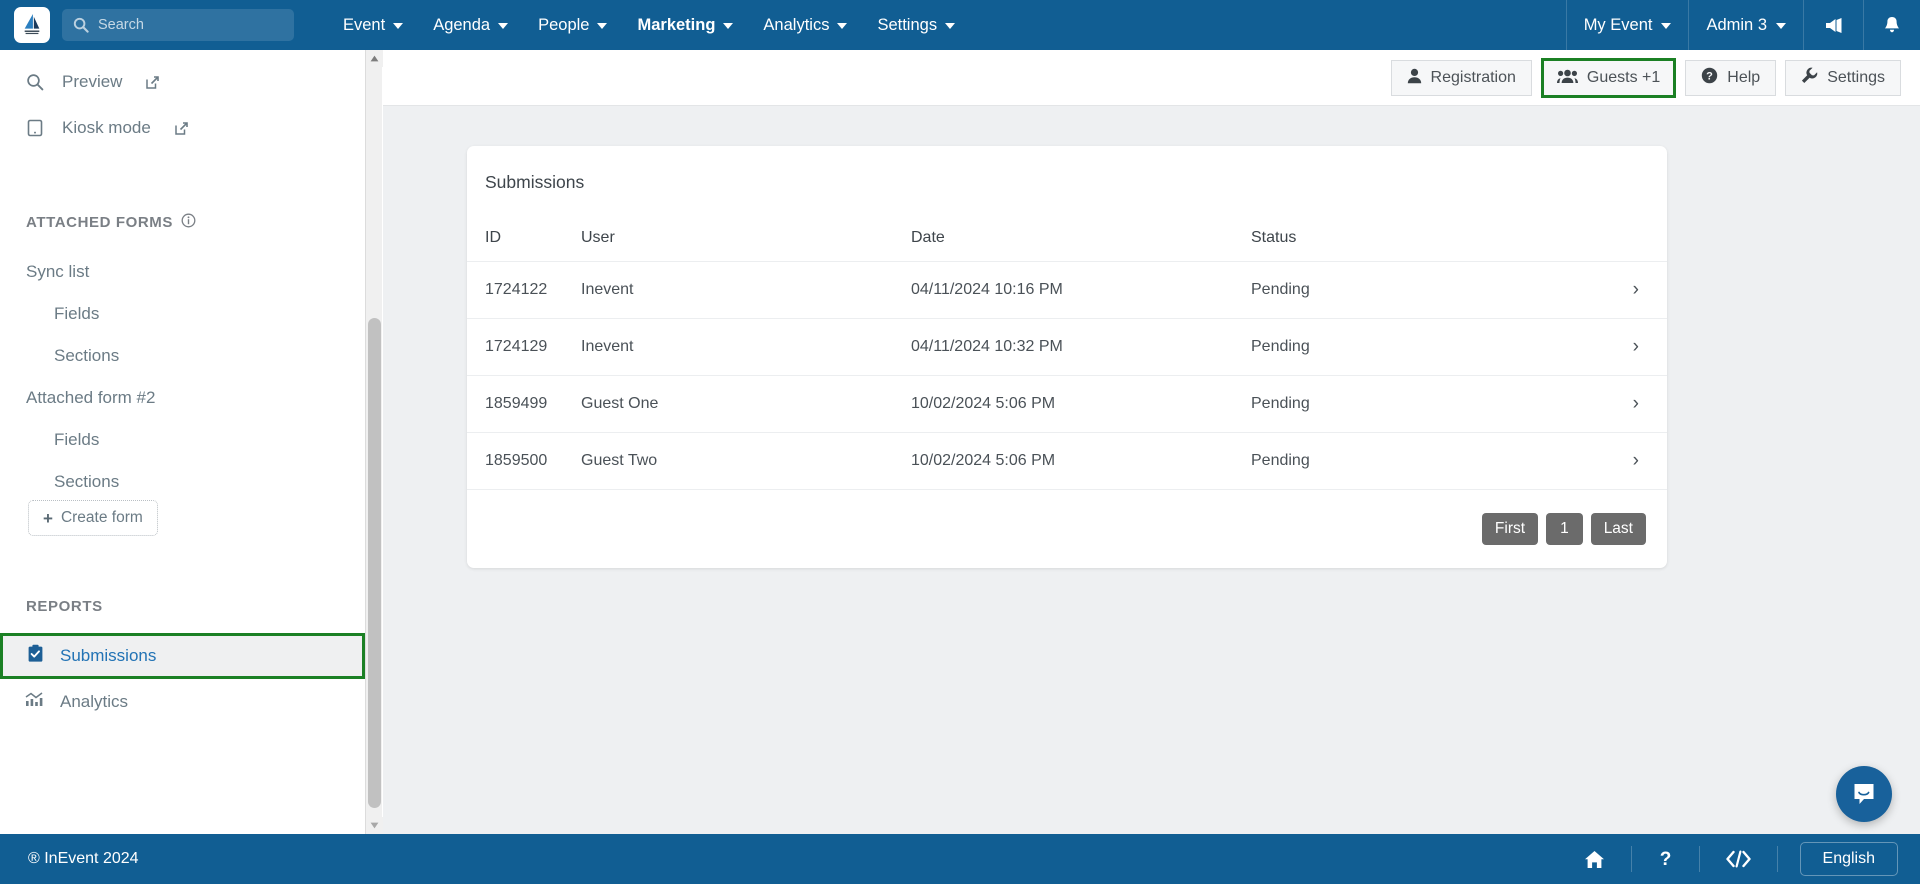  Describe the element at coordinates (1618, 529) in the screenshot. I see `pagination-last-button: Last` at that location.